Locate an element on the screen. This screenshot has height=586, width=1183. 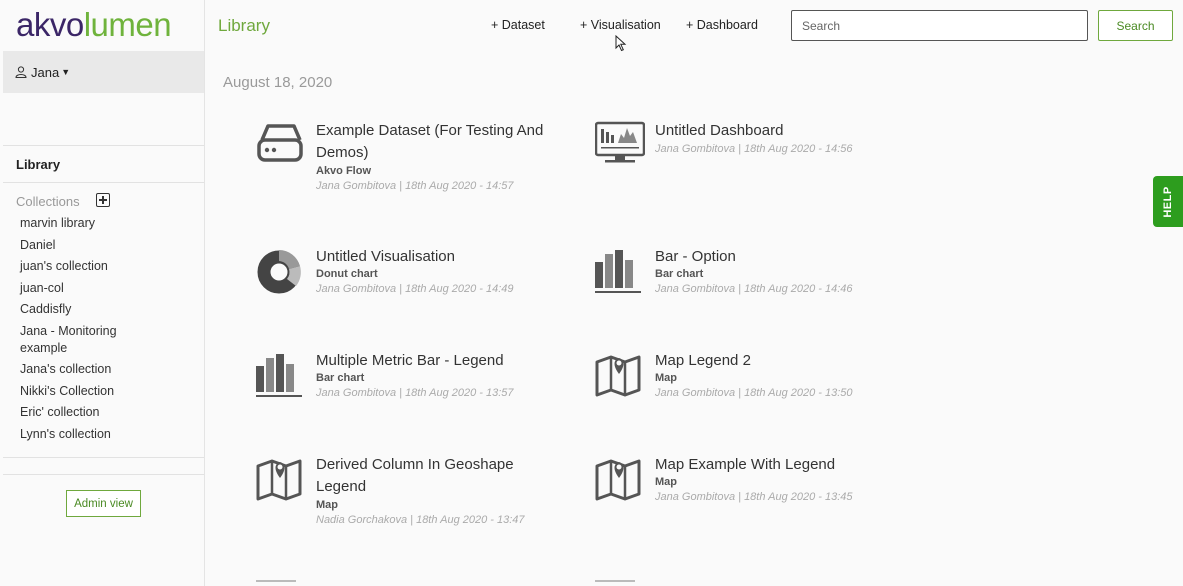
collections-heading: Collections is located at coordinates (48, 201).